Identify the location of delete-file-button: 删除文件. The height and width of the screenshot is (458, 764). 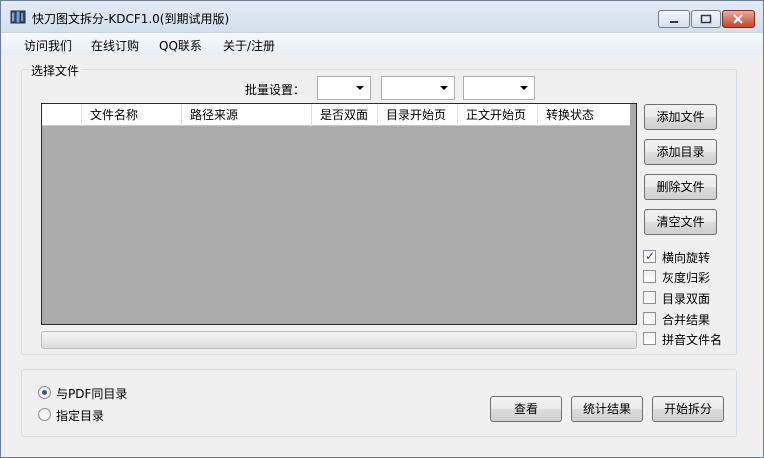
(680, 187).